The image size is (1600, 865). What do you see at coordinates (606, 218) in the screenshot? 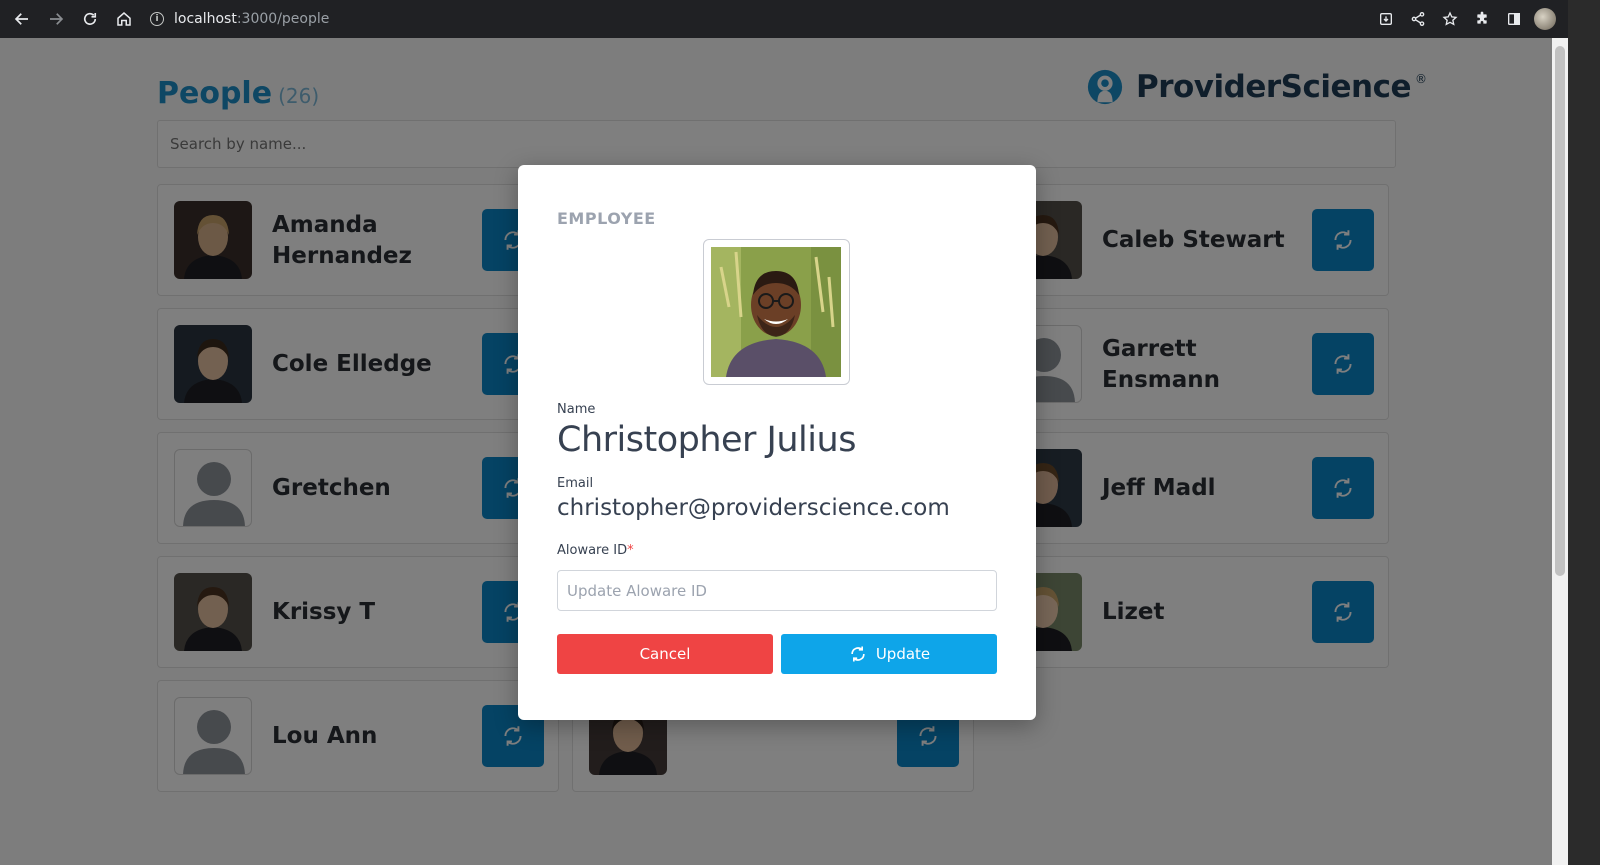
I see `modal-label: EMPLOYEE` at bounding box center [606, 218].